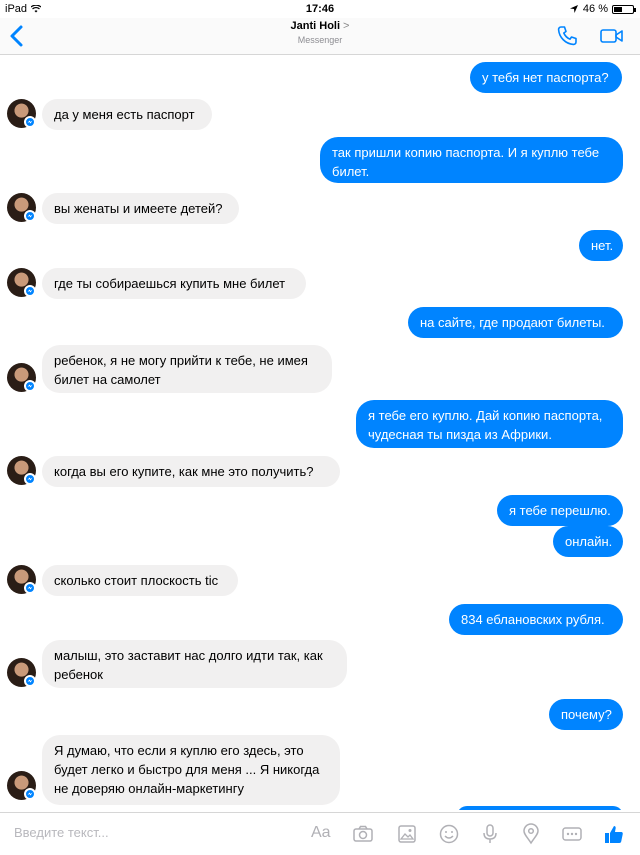 The image size is (640, 855). Describe the element at coordinates (407, 834) in the screenshot. I see `gallery-icon` at that location.